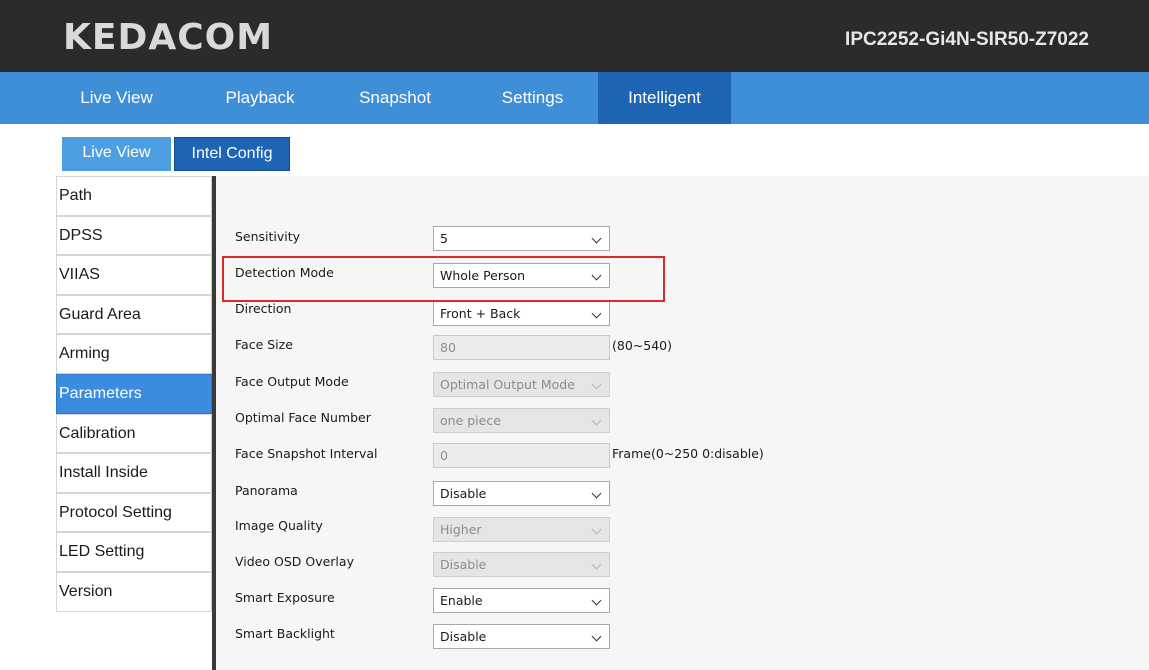 Image resolution: width=1149 pixels, height=670 pixels. What do you see at coordinates (292, 381) in the screenshot?
I see `face-output-mode-label: Face Output Mode` at bounding box center [292, 381].